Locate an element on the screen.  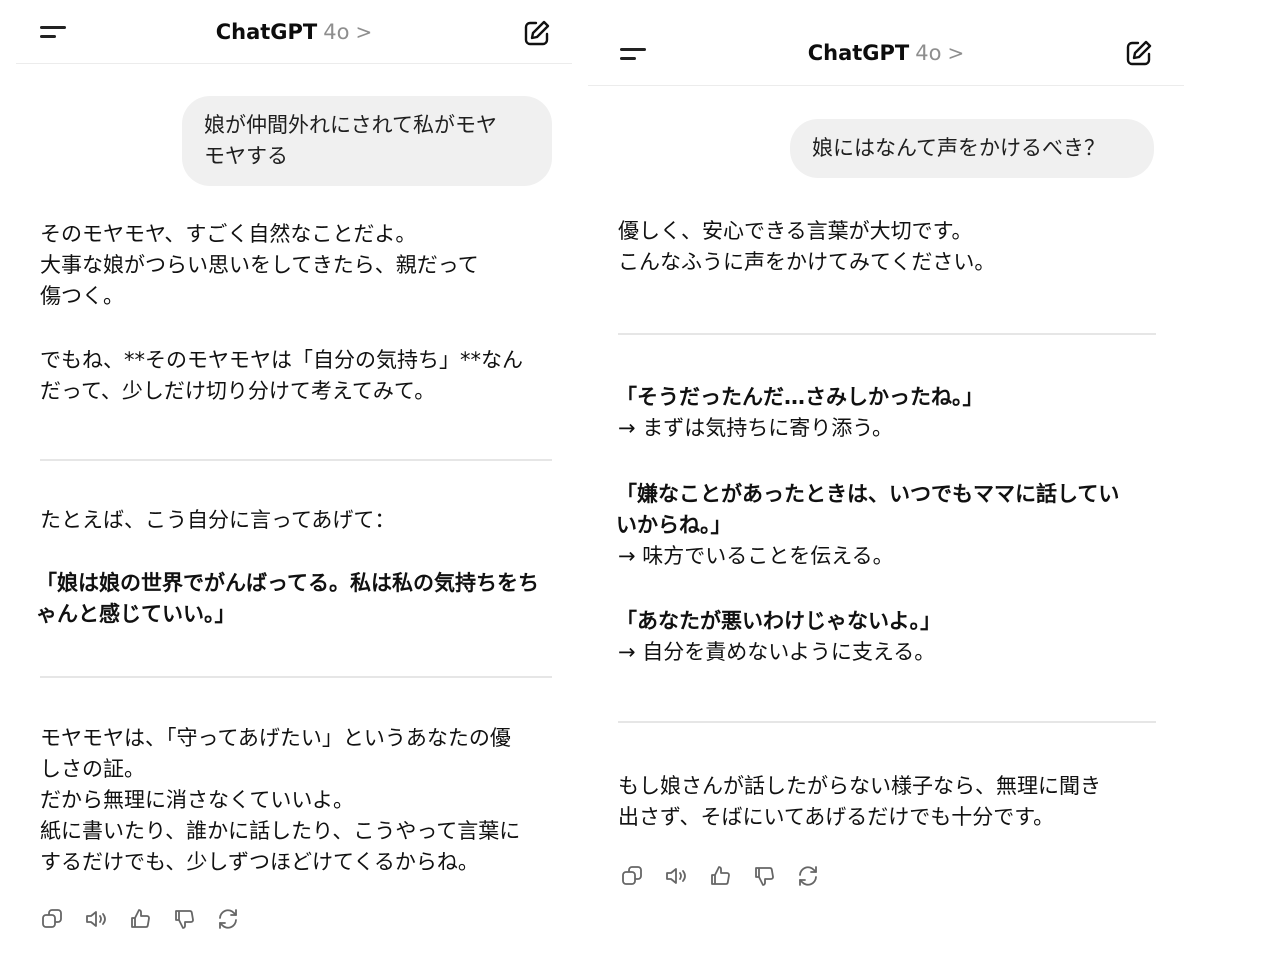
suggestion-item: 「あなたが悪いわけじゃないよ。」 → 自分を責めないように支える。 is located at coordinates (778, 637).